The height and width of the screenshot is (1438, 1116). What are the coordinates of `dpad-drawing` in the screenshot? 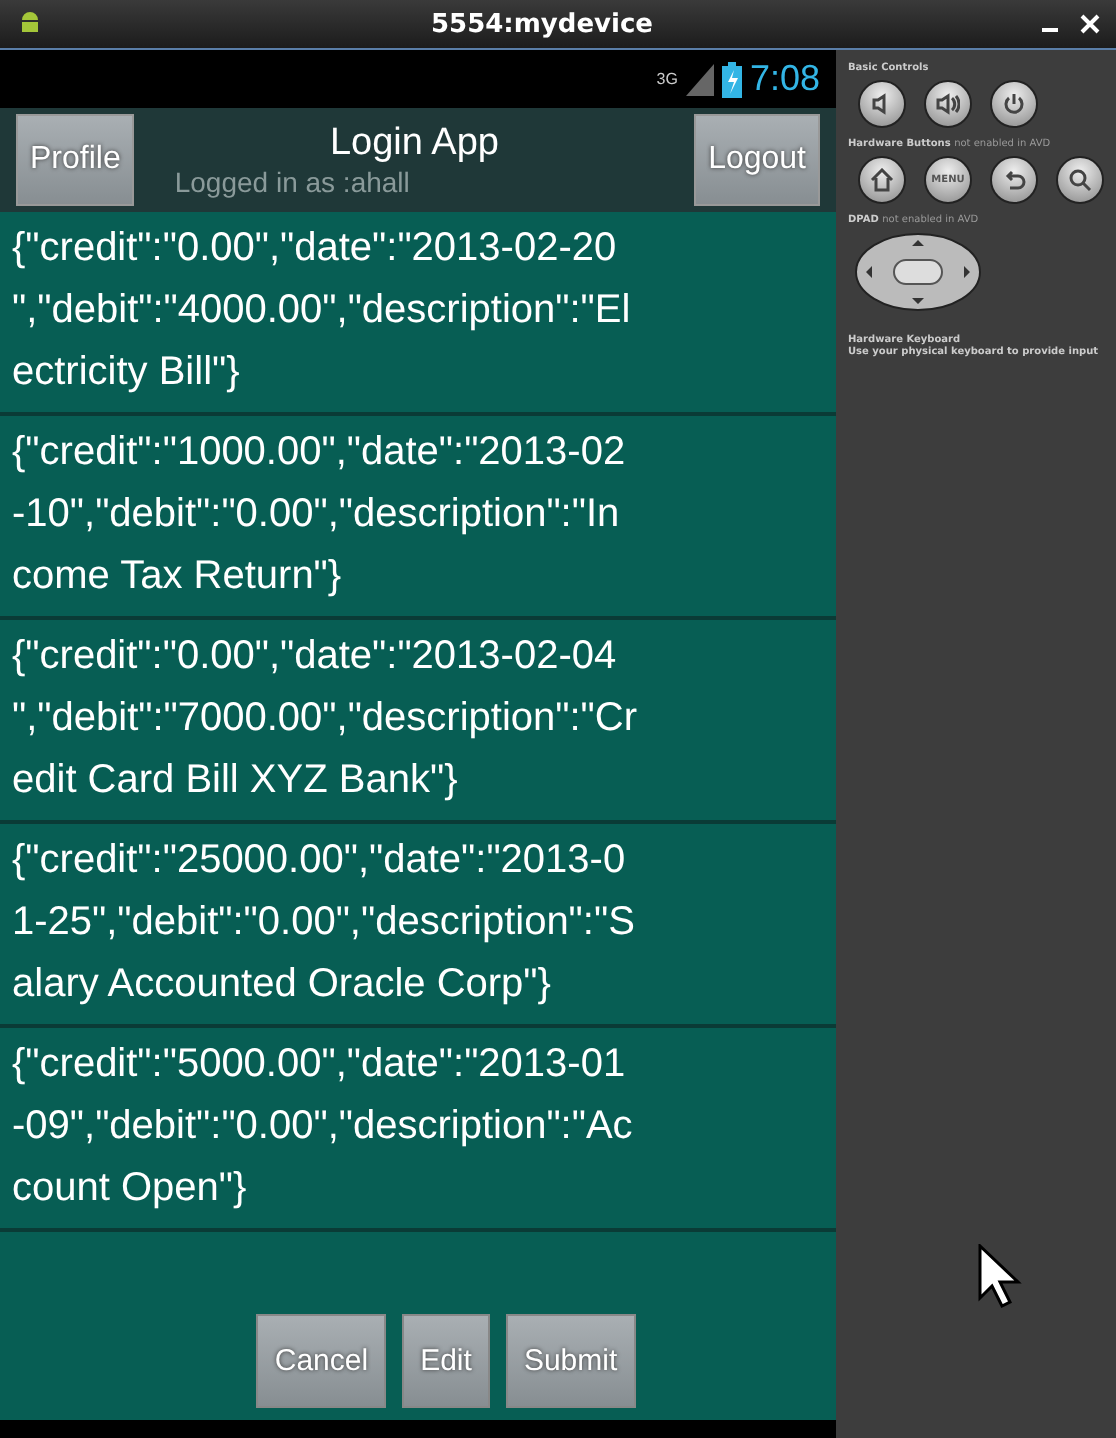 It's located at (918, 272).